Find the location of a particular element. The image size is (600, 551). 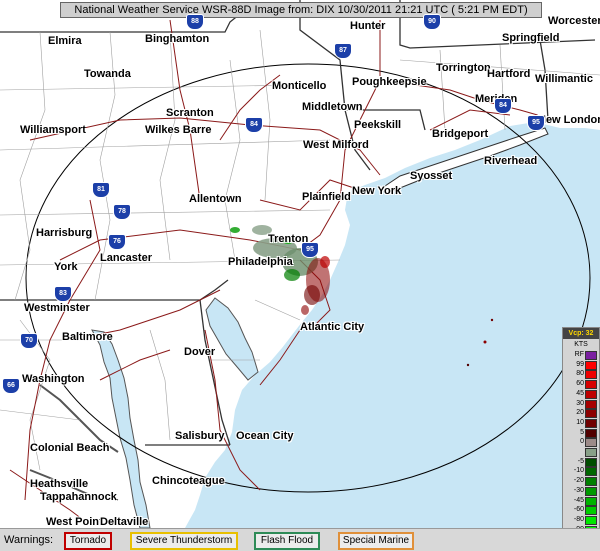

city-chincoteague: Chincoteague is located at coordinates (188, 481).